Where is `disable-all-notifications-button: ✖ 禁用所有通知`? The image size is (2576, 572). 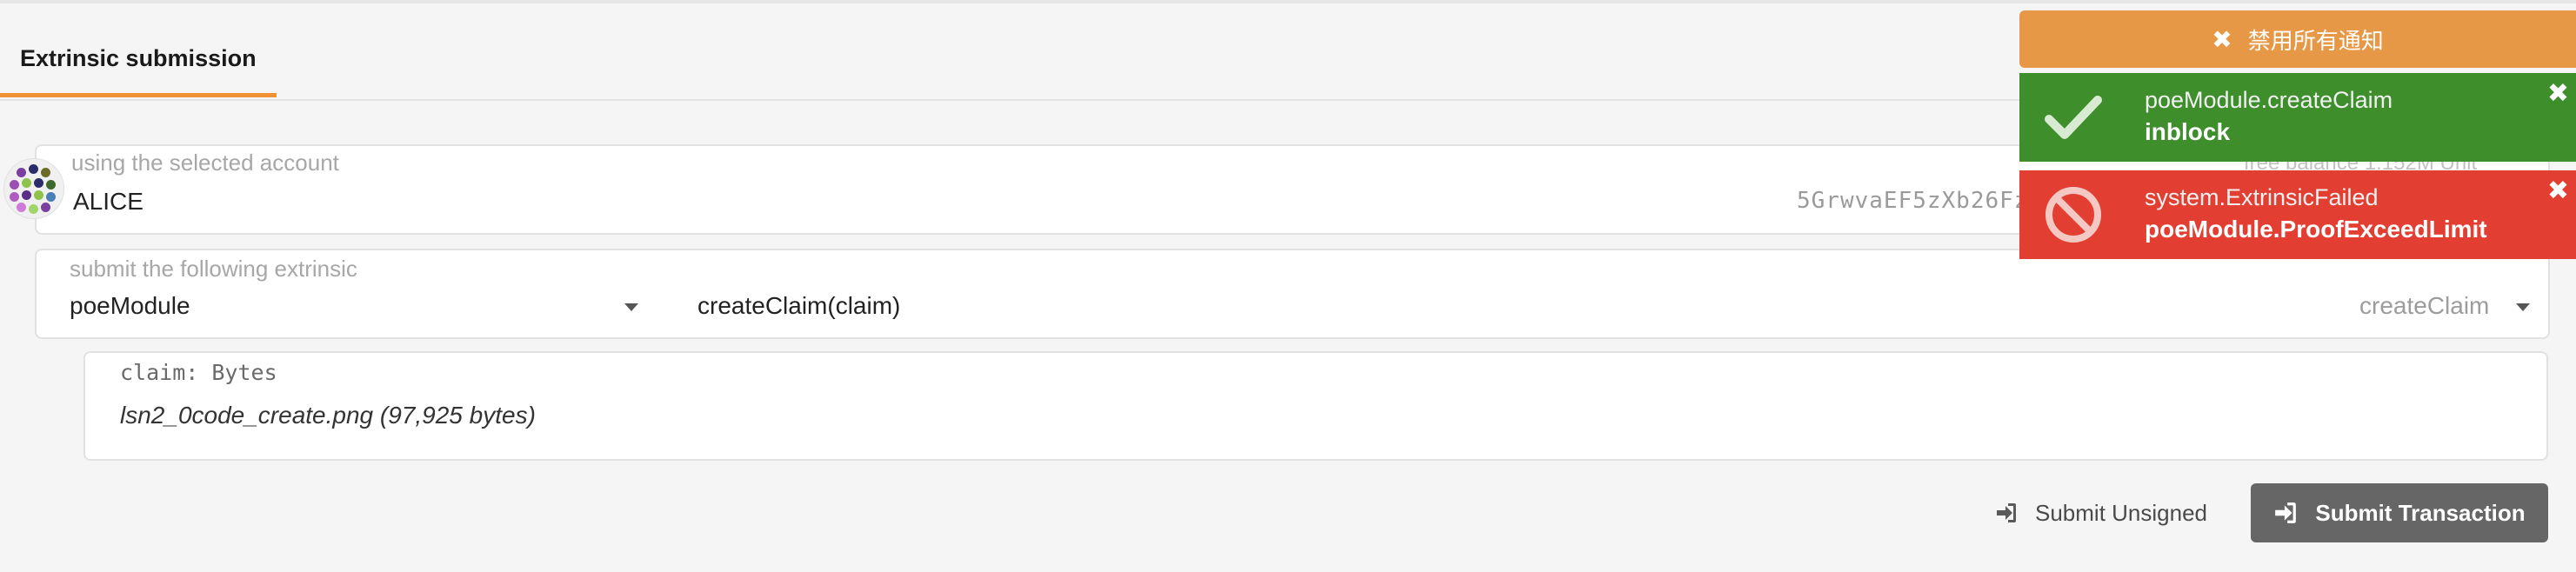
disable-all-notifications-button: ✖ 禁用所有通知 is located at coordinates (2297, 39).